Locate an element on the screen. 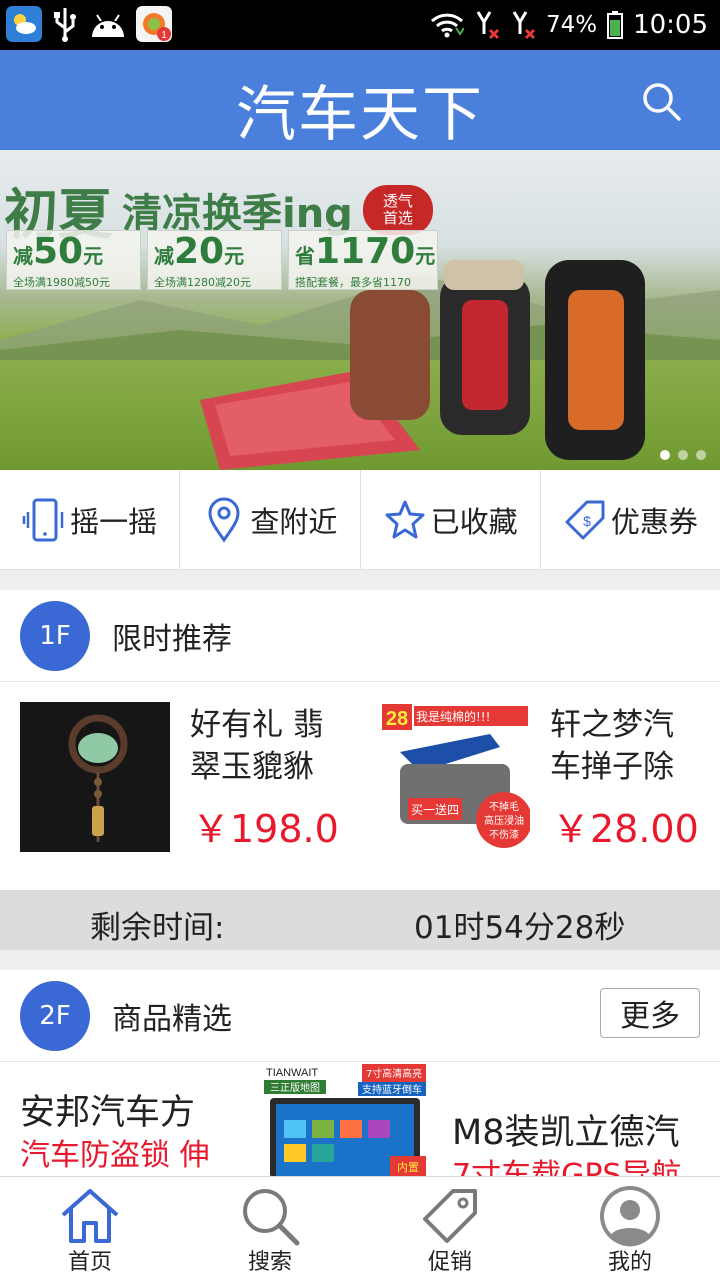  app-badge-count: 1 is located at coordinates (164, 35).